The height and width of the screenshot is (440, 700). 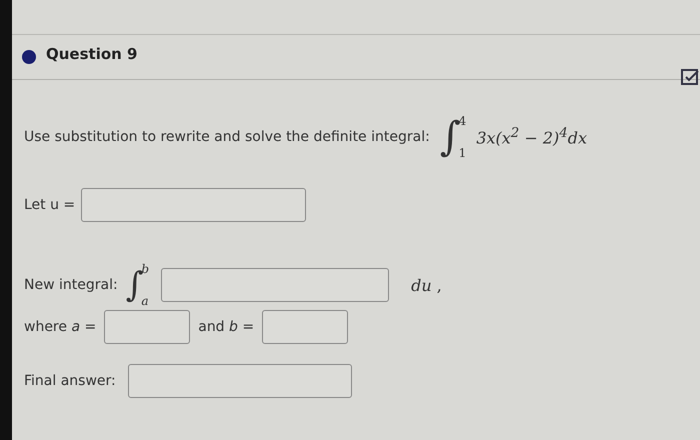 What do you see at coordinates (532, 137) in the screenshot?
I see `integrand: 3x(x$^{2}$ − 2)$^{4}$dx` at bounding box center [532, 137].